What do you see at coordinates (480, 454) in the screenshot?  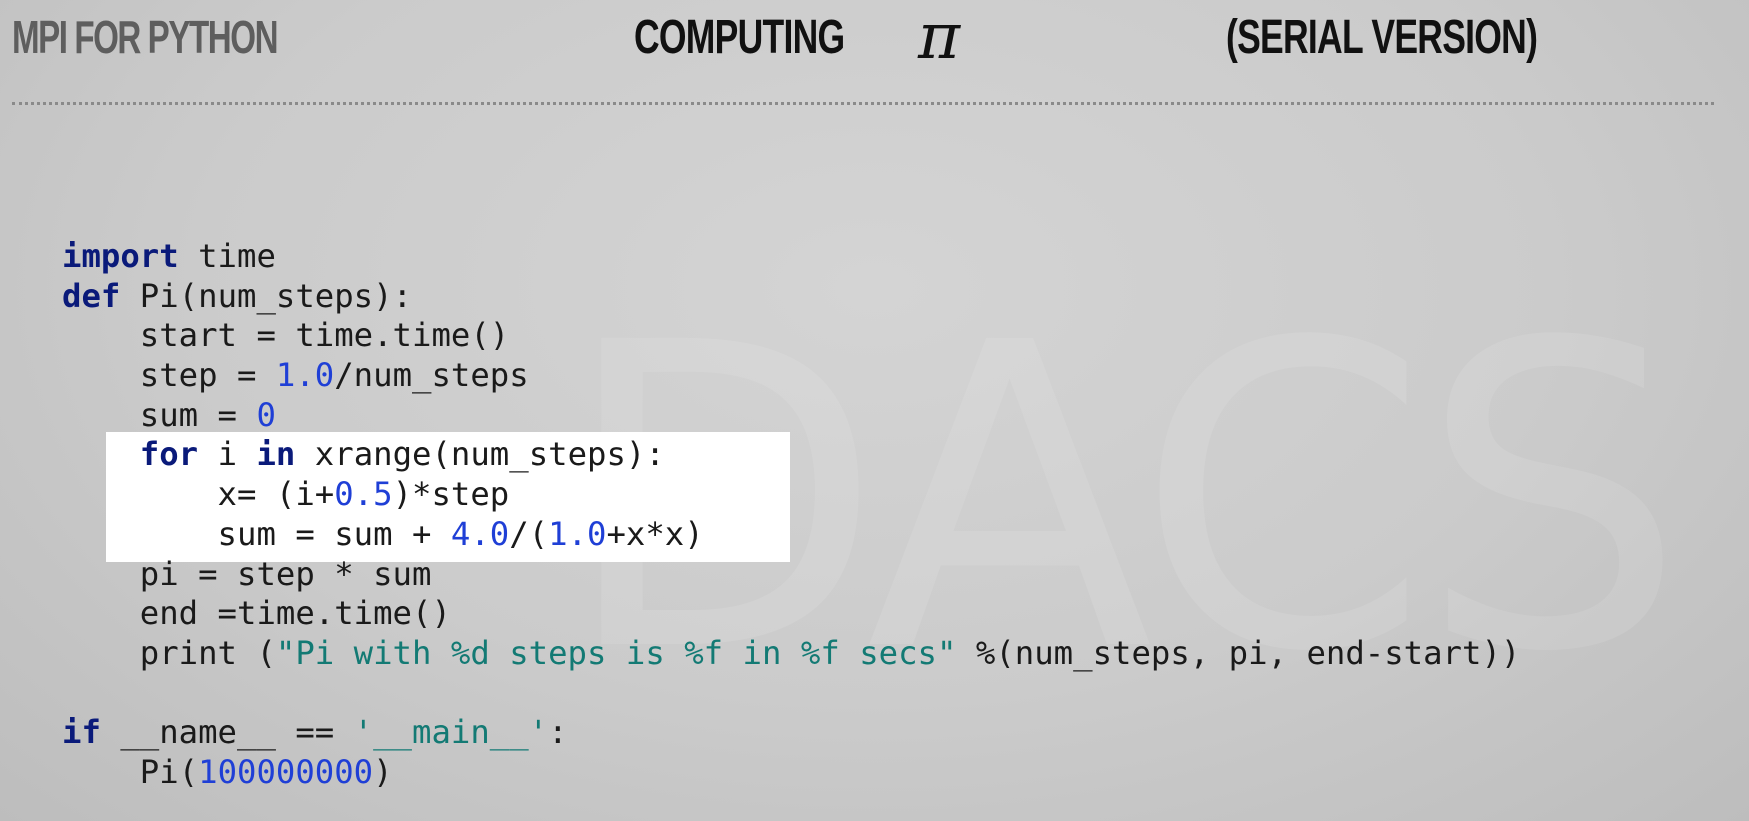 I see `code-token: xrange(num_steps):` at bounding box center [480, 454].